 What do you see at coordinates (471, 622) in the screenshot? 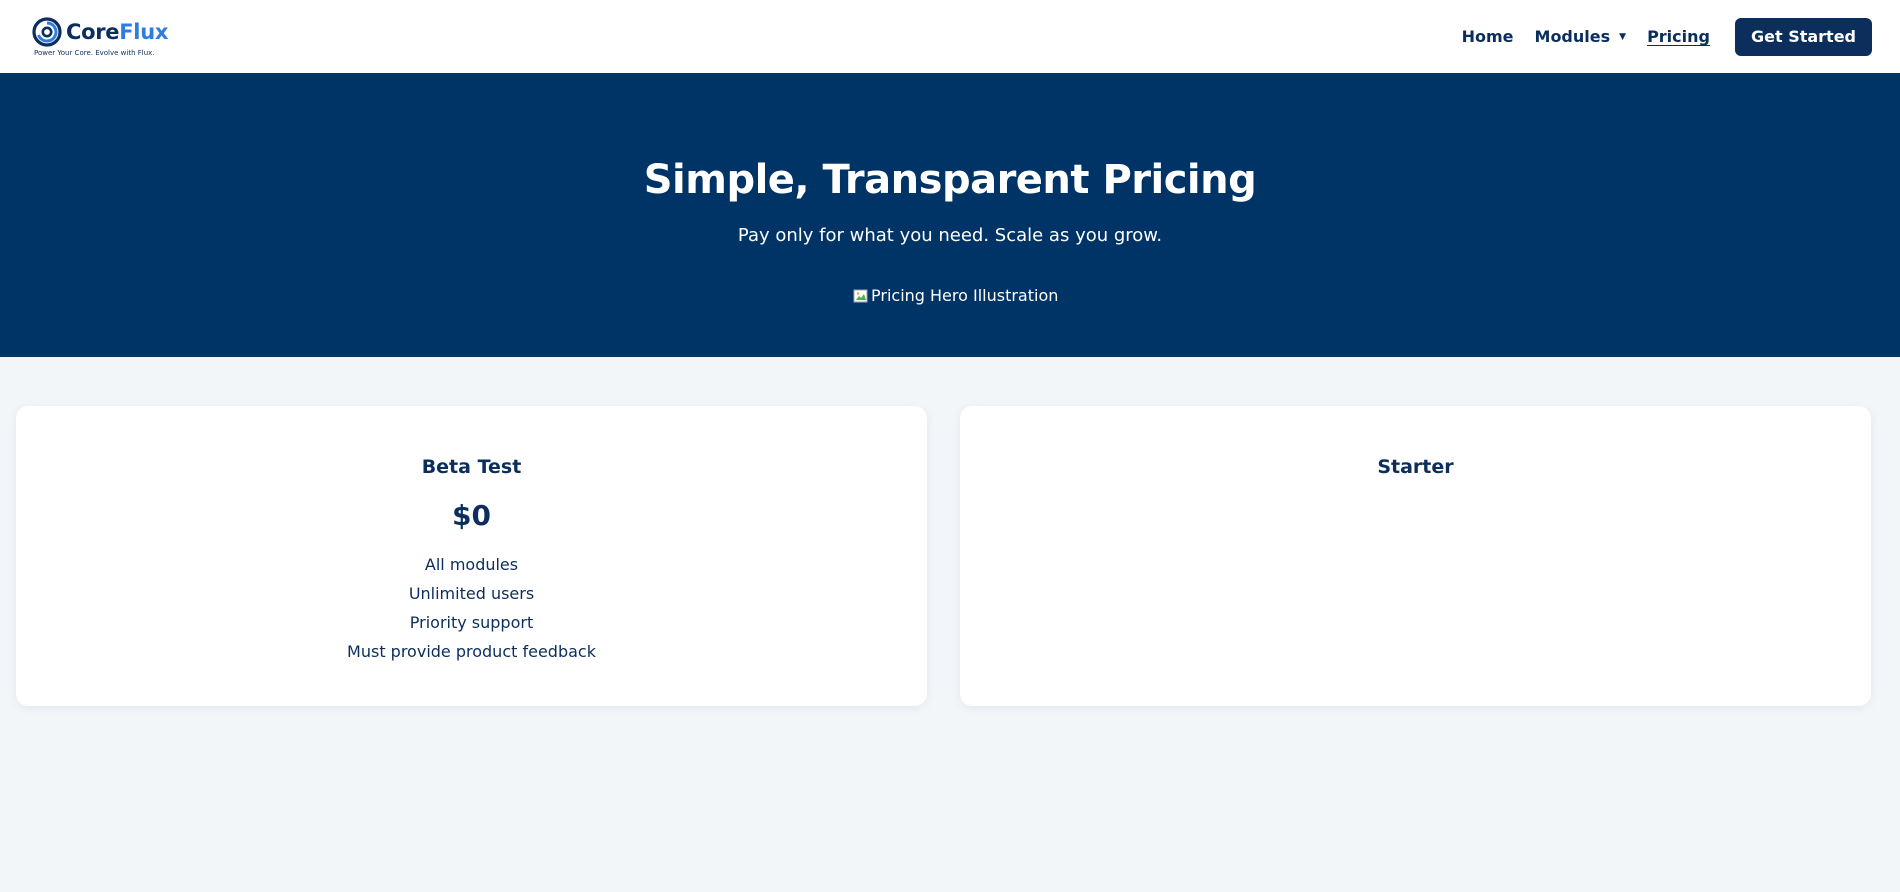
I see `feature-item: Priority support` at bounding box center [471, 622].